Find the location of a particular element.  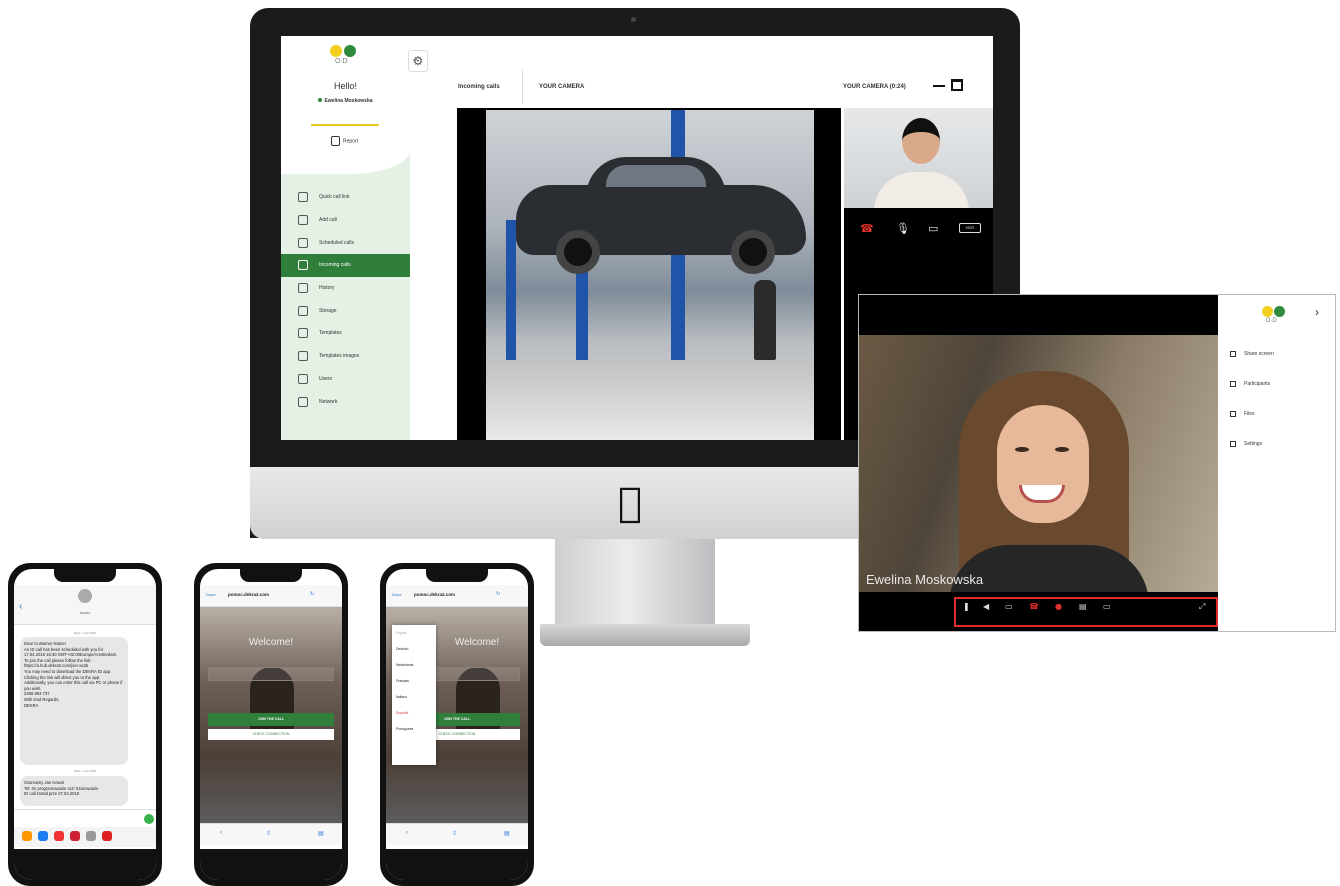

sidebar-item-label: Templates images is located at coordinates (339, 356).